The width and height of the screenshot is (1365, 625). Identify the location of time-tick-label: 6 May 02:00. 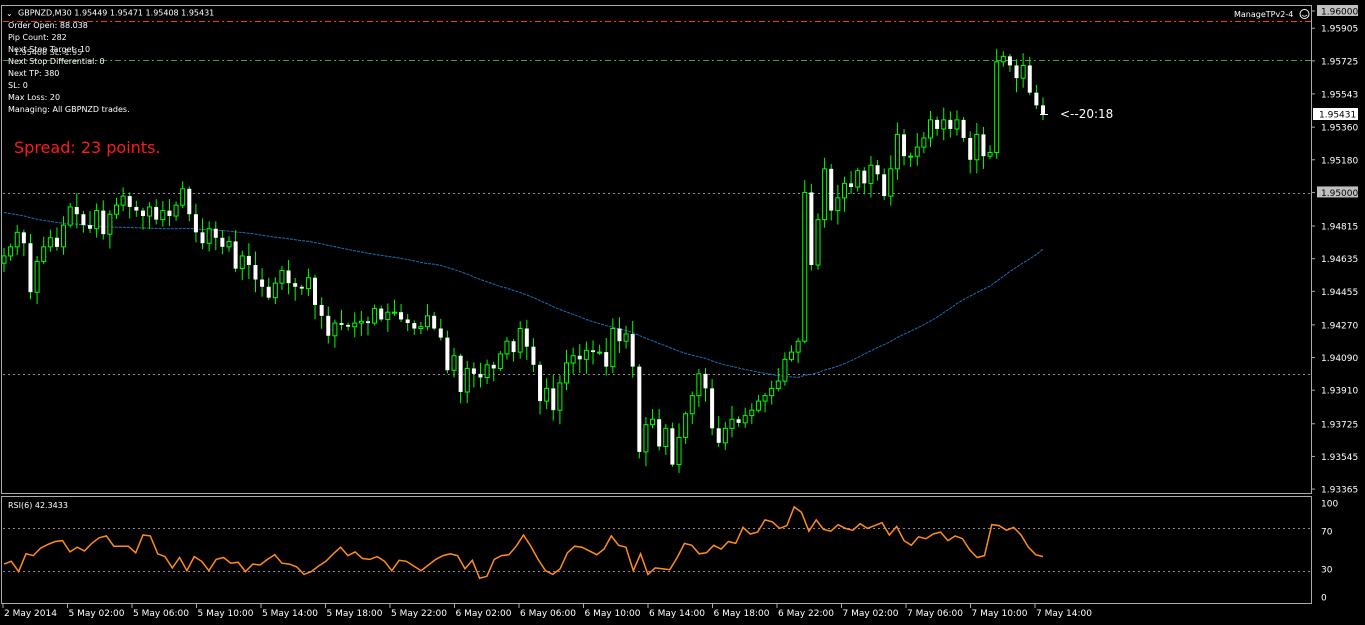
(484, 614).